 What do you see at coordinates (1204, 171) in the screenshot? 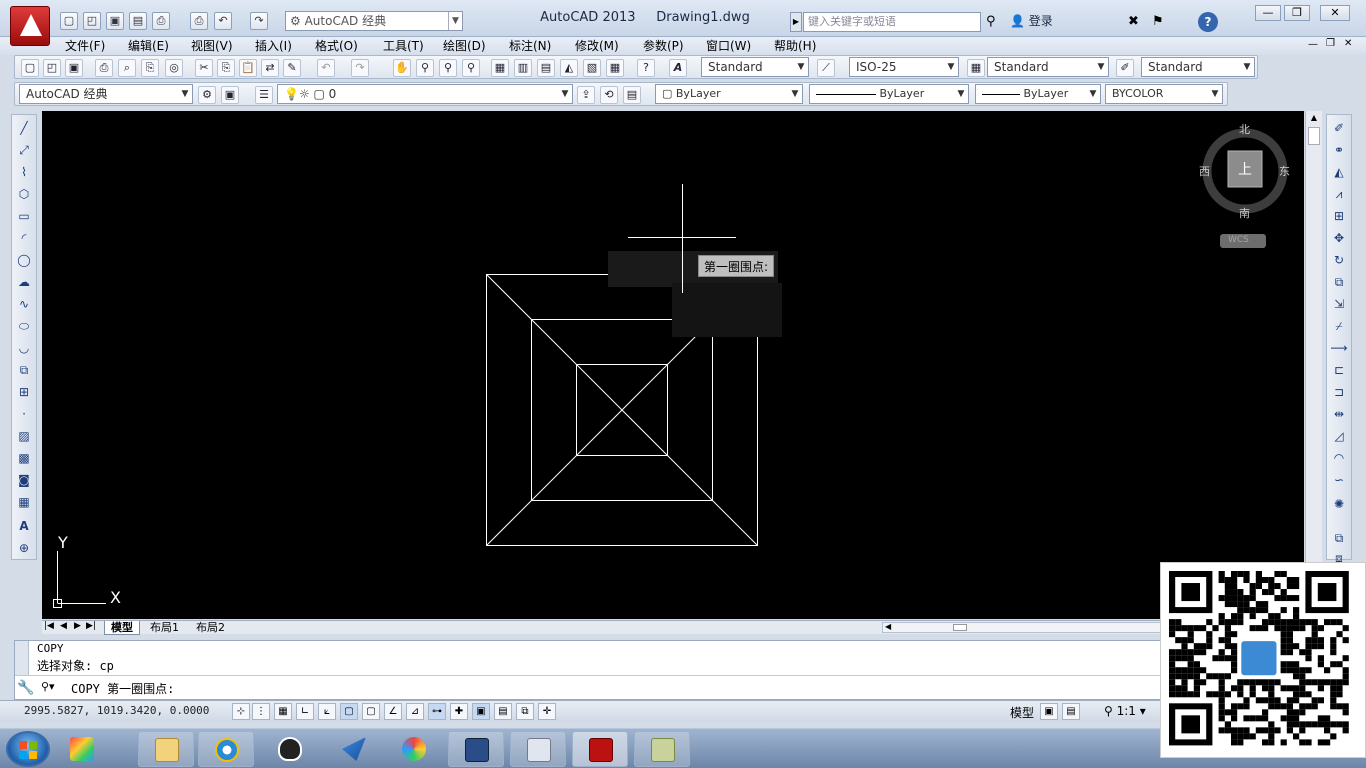
I see `viewcube-west-label: 西` at bounding box center [1204, 171].